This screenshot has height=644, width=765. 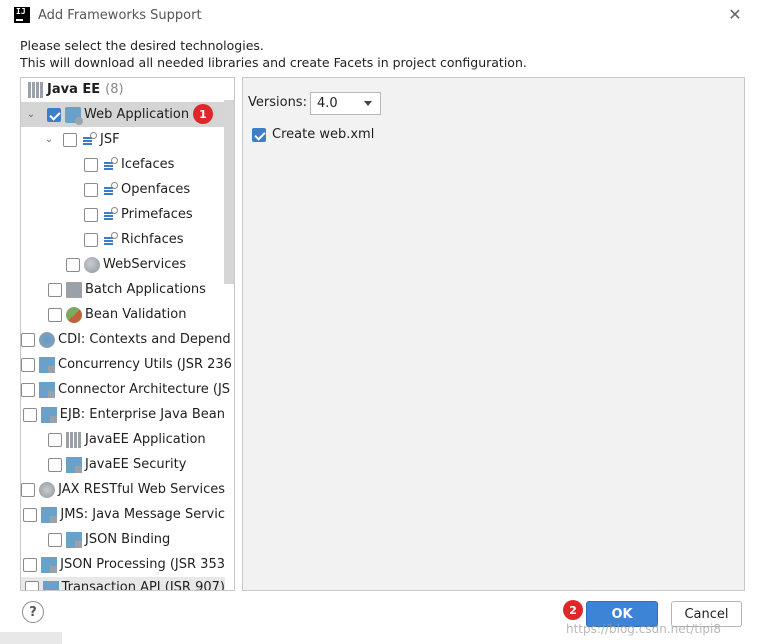 What do you see at coordinates (55, 464) in the screenshot?
I see `javaee-security-checkbox` at bounding box center [55, 464].